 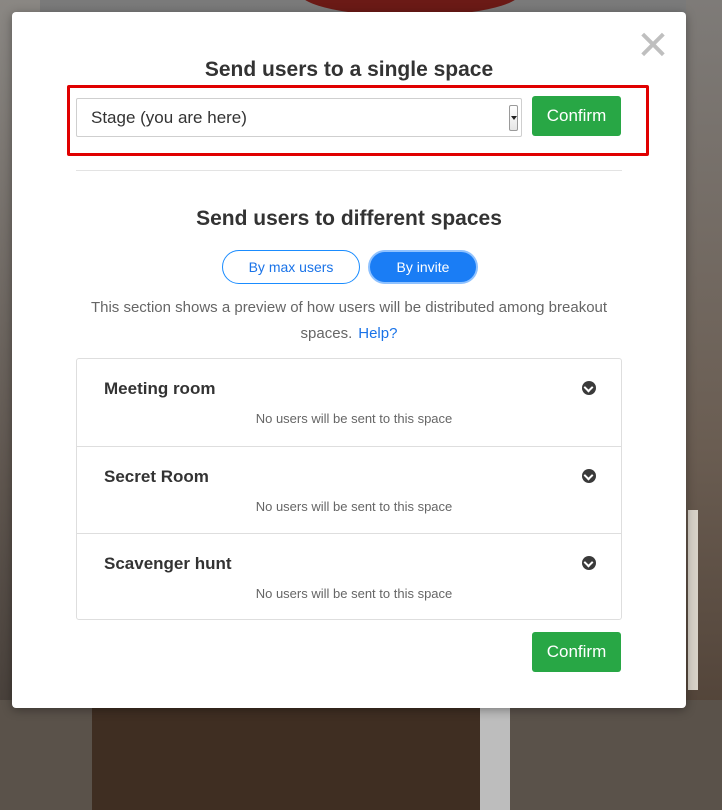 What do you see at coordinates (160, 388) in the screenshot?
I see `space-name: Meeting room` at bounding box center [160, 388].